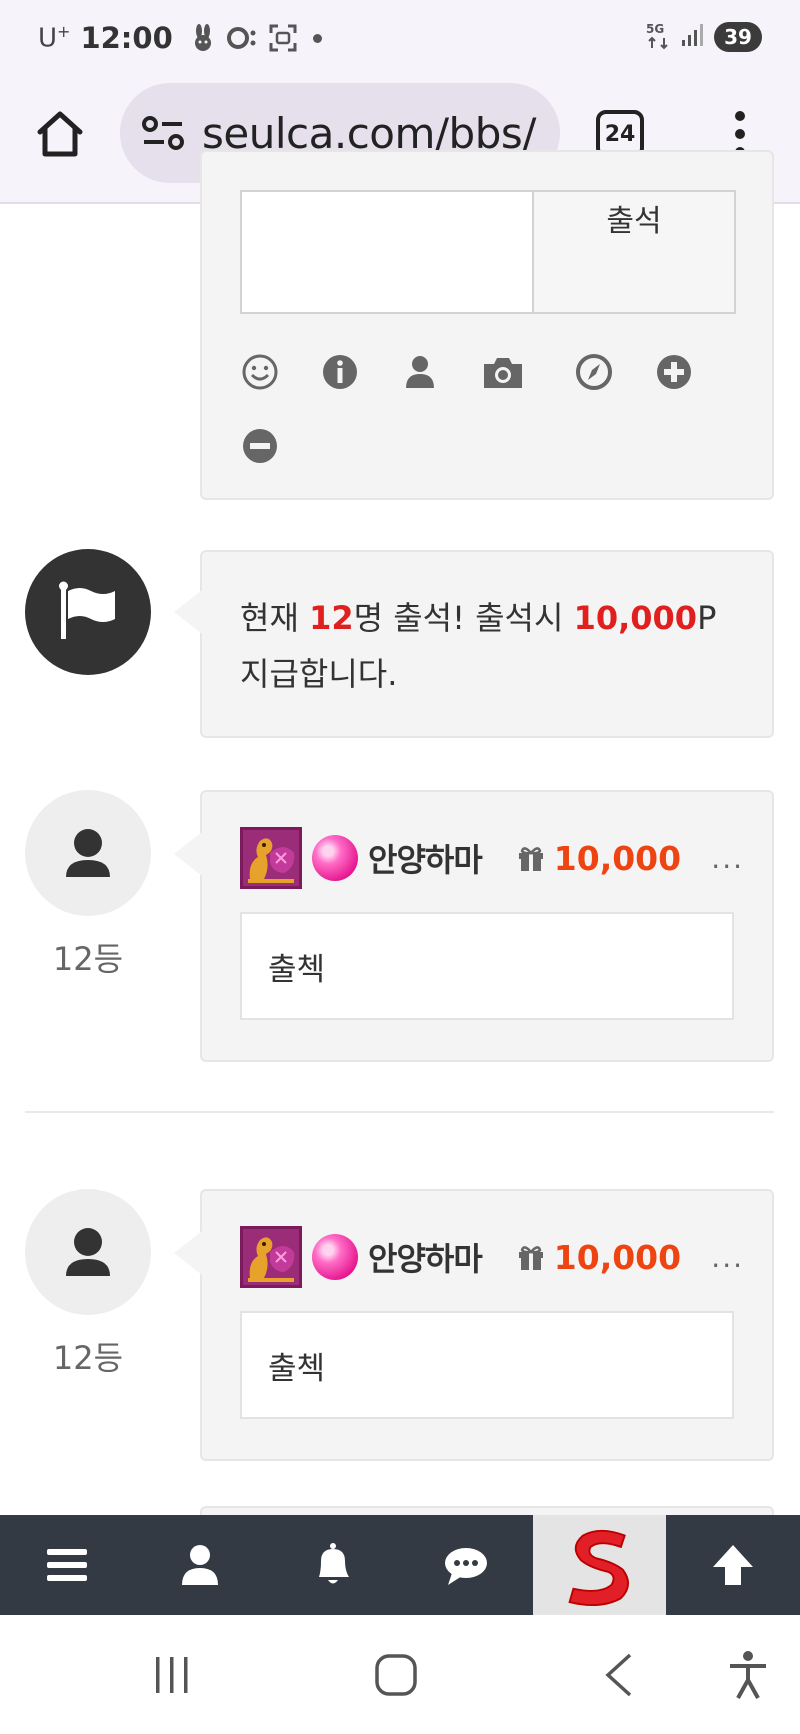  What do you see at coordinates (387, 252) in the screenshot?
I see `comment-textarea` at bounding box center [387, 252].